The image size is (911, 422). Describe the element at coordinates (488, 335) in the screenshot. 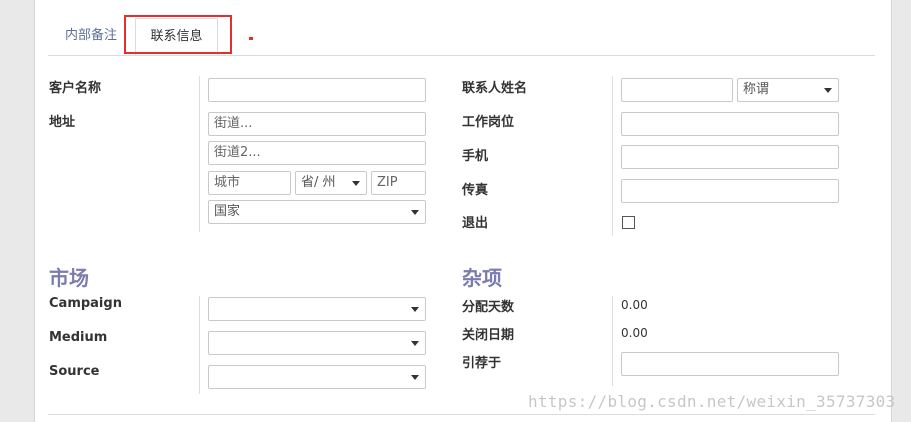

I see `close-days-label: 关闭日期` at that location.